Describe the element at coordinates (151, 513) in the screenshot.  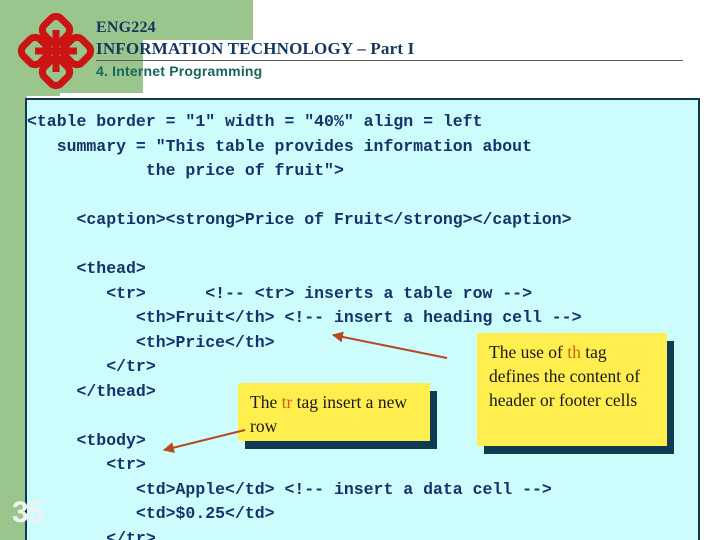
I see `code-line: <td>$0.25</td>` at that location.